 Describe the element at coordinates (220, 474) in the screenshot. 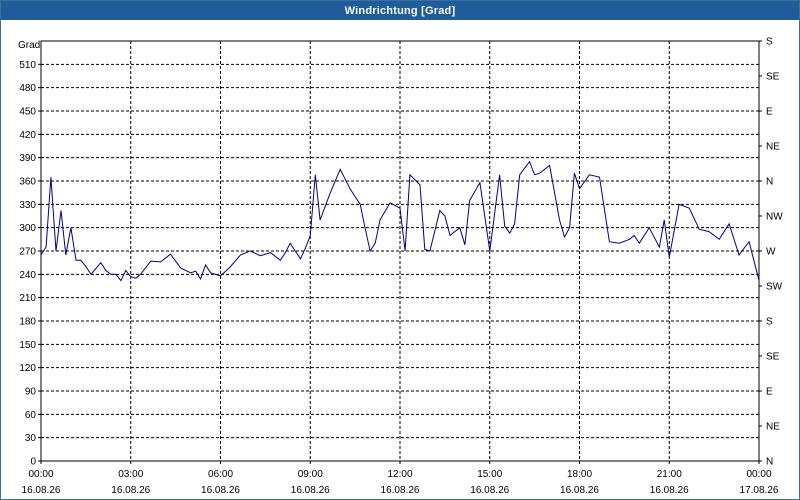

I see `x-tick-time: 06:00` at that location.